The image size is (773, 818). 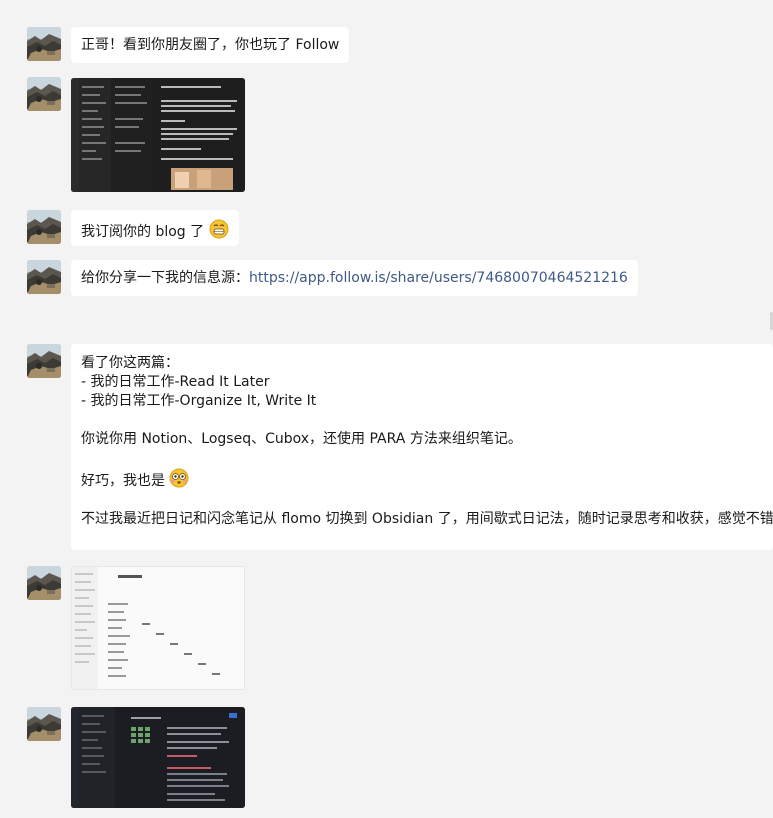 What do you see at coordinates (123, 481) in the screenshot?
I see `message-line: 好巧，我也是` at bounding box center [123, 481].